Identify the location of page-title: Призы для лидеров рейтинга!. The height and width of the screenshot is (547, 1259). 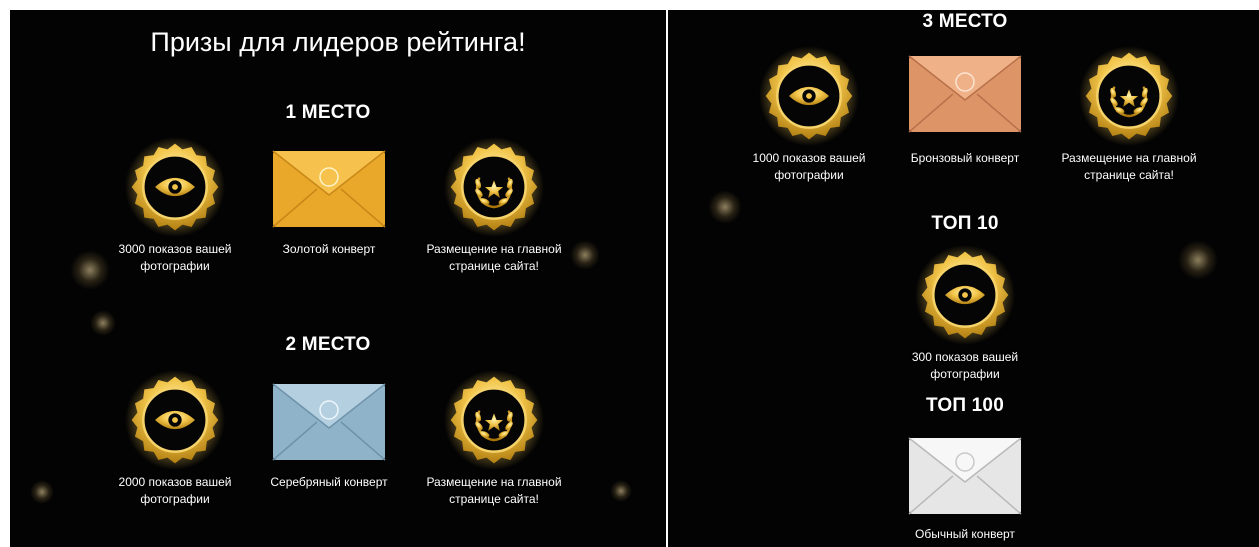
(338, 42).